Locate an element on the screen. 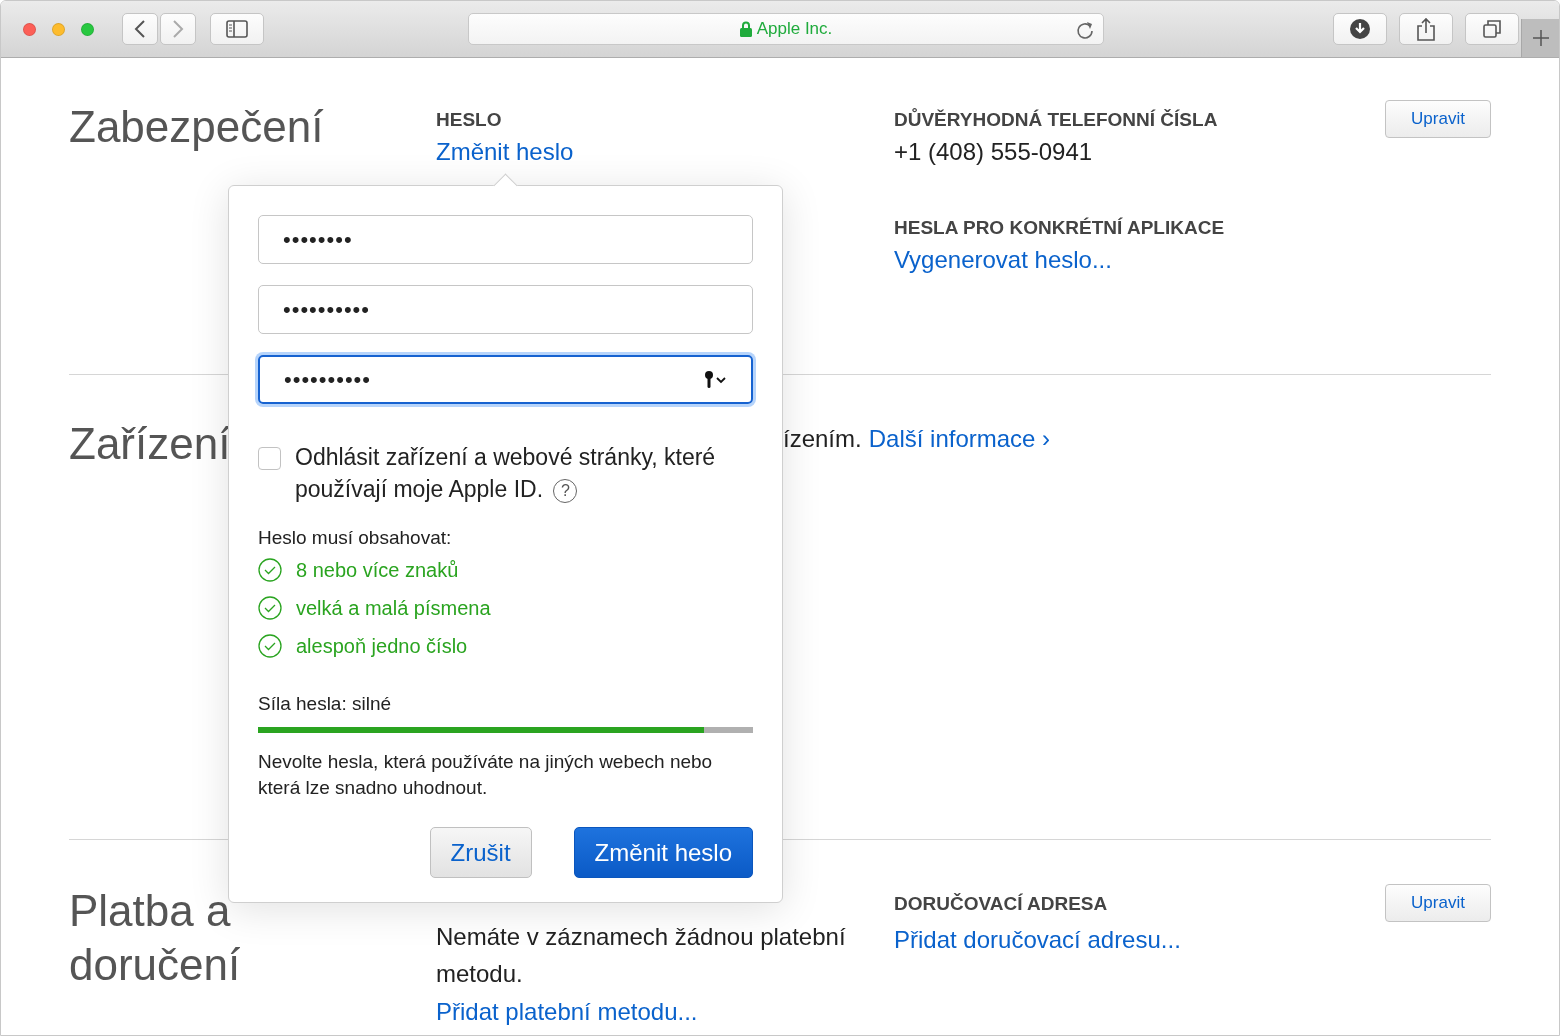 The image size is (1560, 1036). sidebar-button is located at coordinates (237, 29).